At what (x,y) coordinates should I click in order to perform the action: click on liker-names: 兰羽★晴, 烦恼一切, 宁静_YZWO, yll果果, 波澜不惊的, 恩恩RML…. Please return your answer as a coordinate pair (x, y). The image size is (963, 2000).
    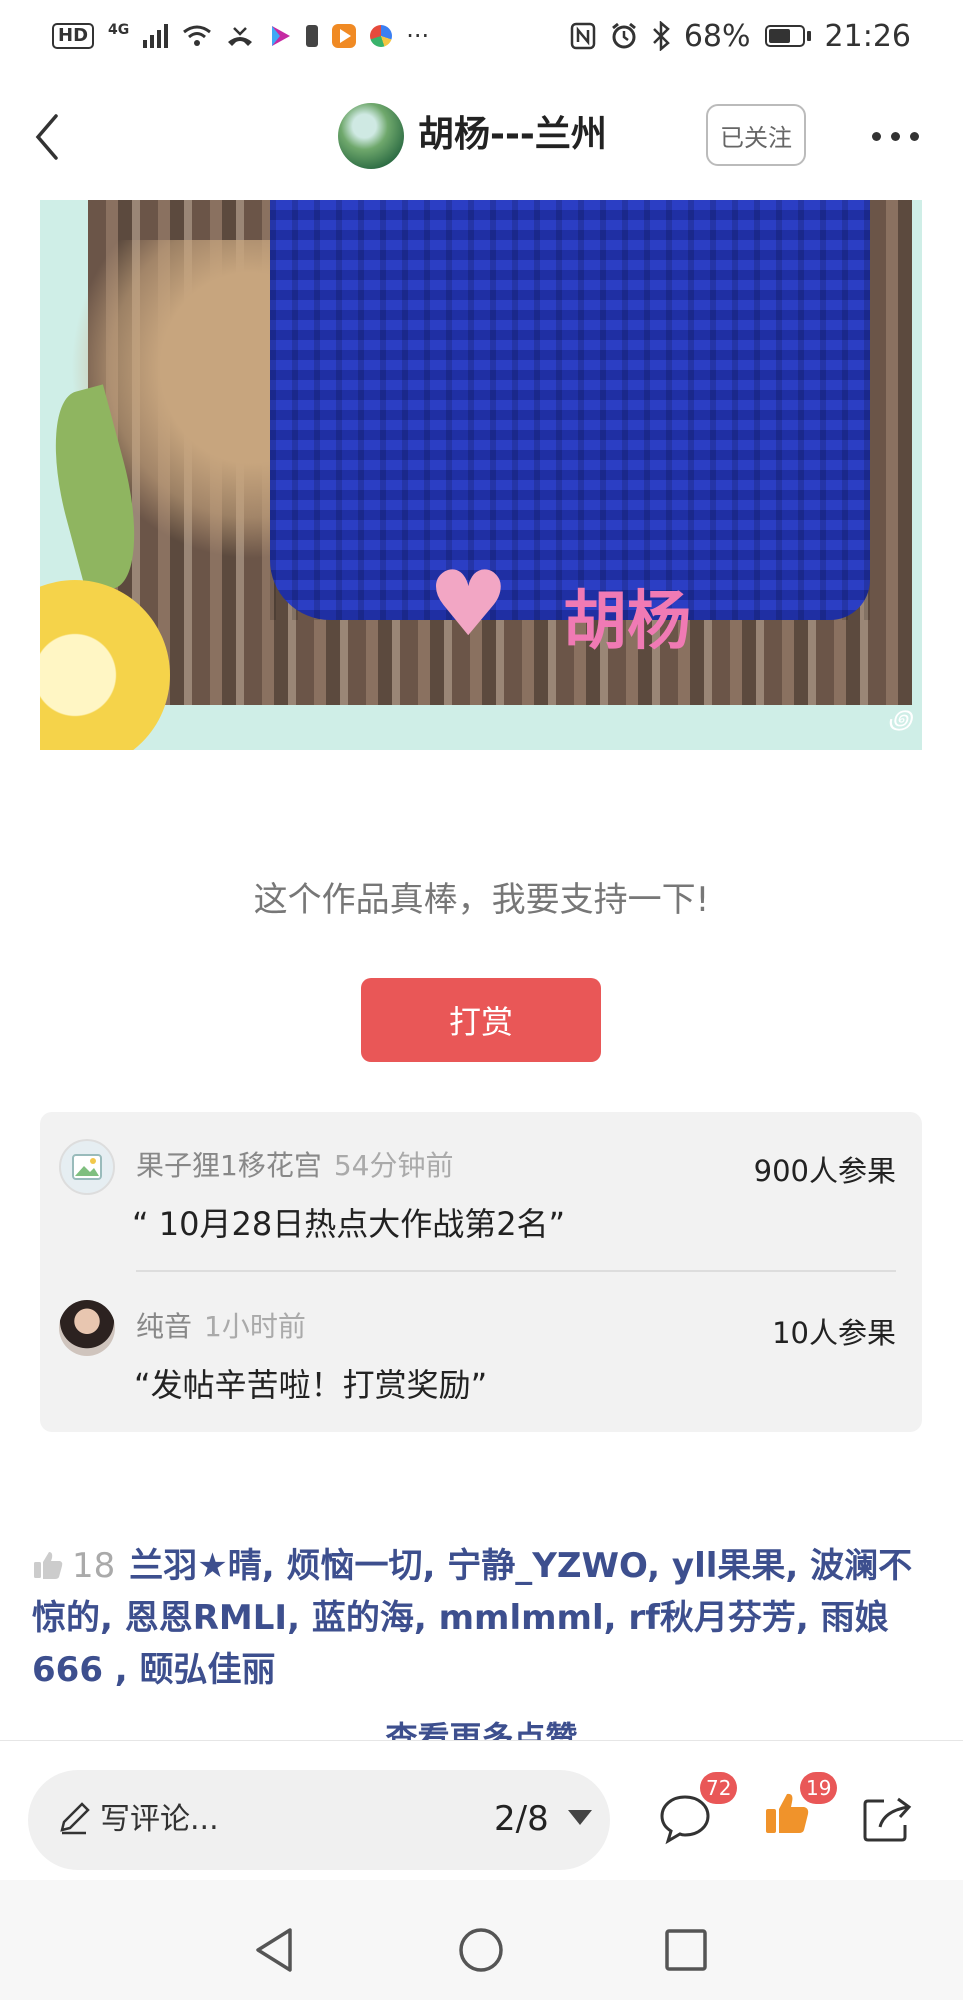
    Looking at the image, I should click on (472, 1618).